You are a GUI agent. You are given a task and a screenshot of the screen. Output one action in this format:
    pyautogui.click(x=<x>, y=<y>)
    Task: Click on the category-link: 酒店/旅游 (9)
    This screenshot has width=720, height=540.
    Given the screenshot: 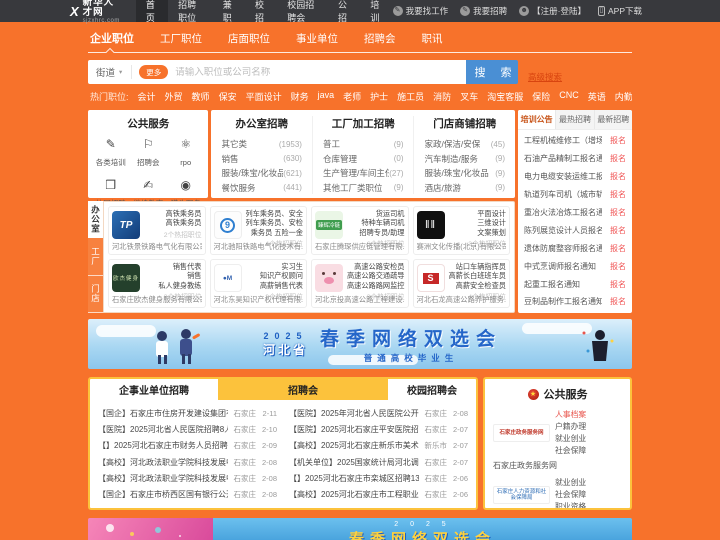 What is the action you would take?
    pyautogui.click(x=464, y=188)
    